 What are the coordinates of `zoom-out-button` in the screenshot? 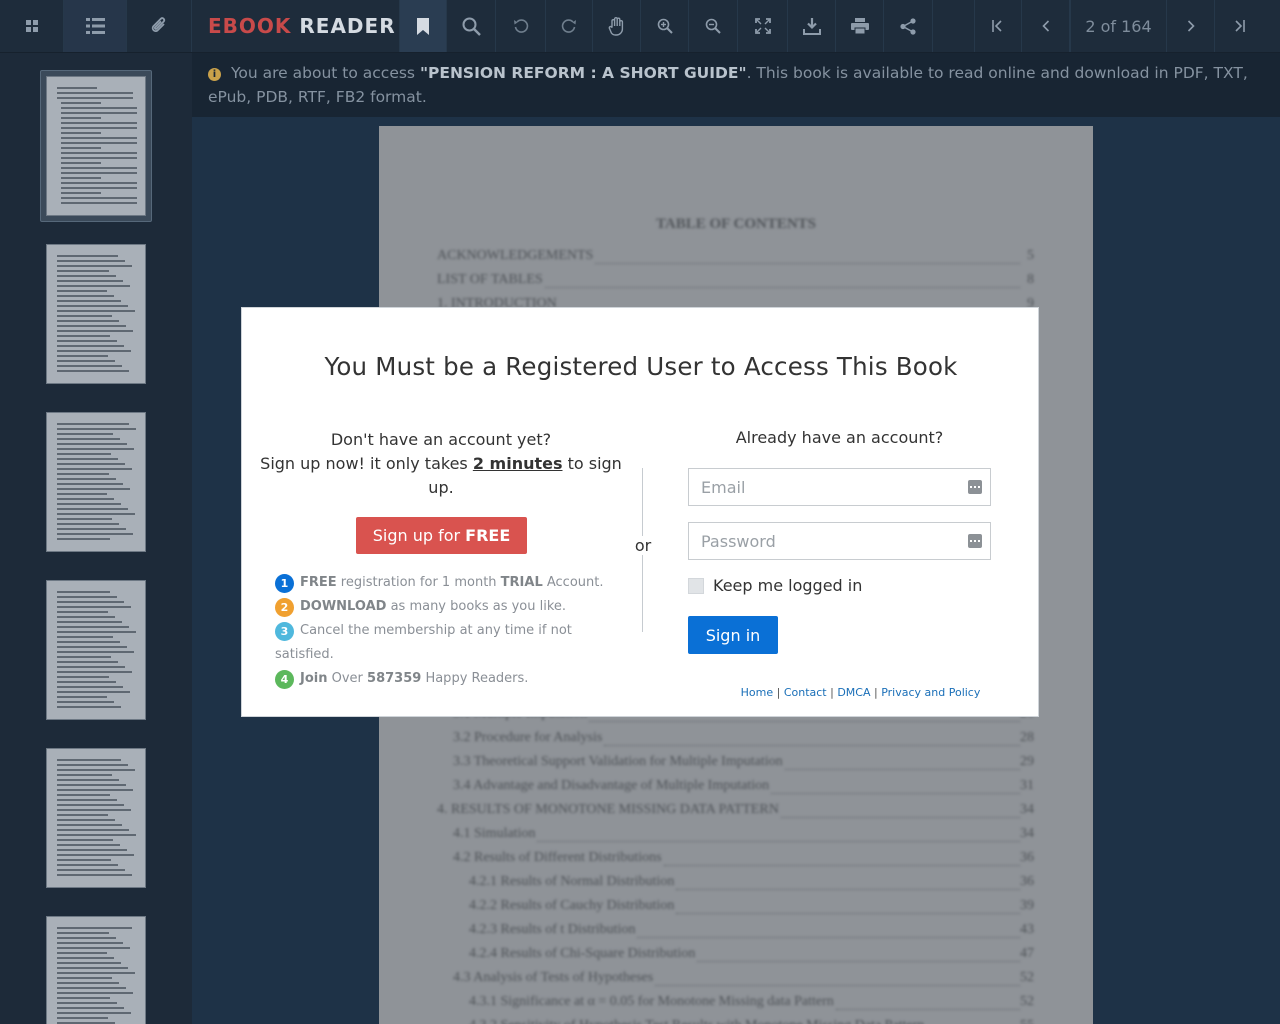 It's located at (713, 26).